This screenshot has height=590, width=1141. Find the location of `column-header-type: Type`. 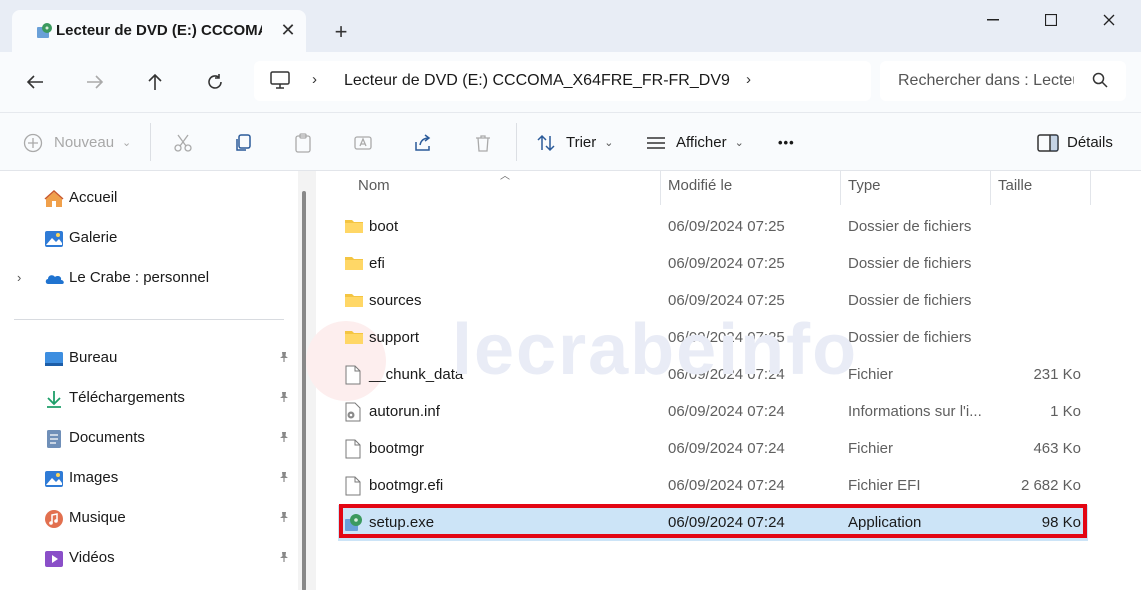

column-header-type: Type is located at coordinates (864, 185).